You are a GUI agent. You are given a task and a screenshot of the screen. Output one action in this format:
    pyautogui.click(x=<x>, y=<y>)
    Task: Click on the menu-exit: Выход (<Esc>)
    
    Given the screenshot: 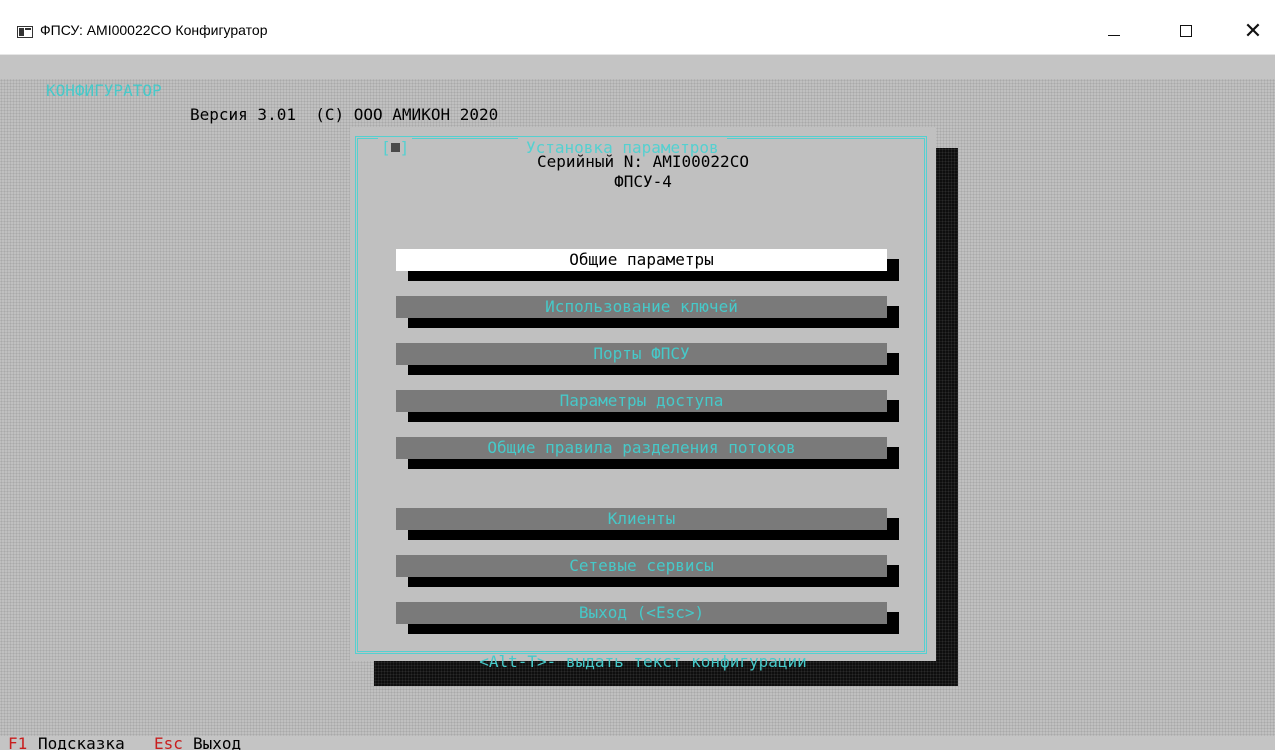 What is the action you would take?
    pyautogui.click(x=641, y=613)
    